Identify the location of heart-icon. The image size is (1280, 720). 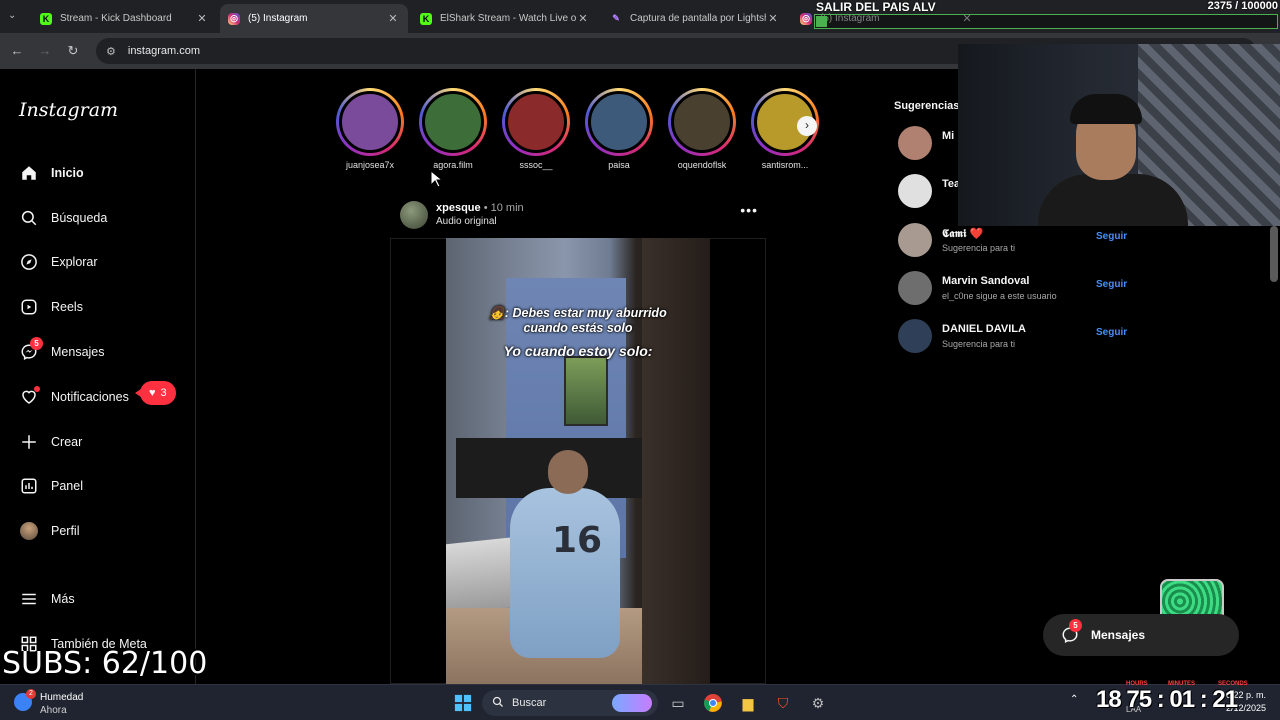
(29, 396).